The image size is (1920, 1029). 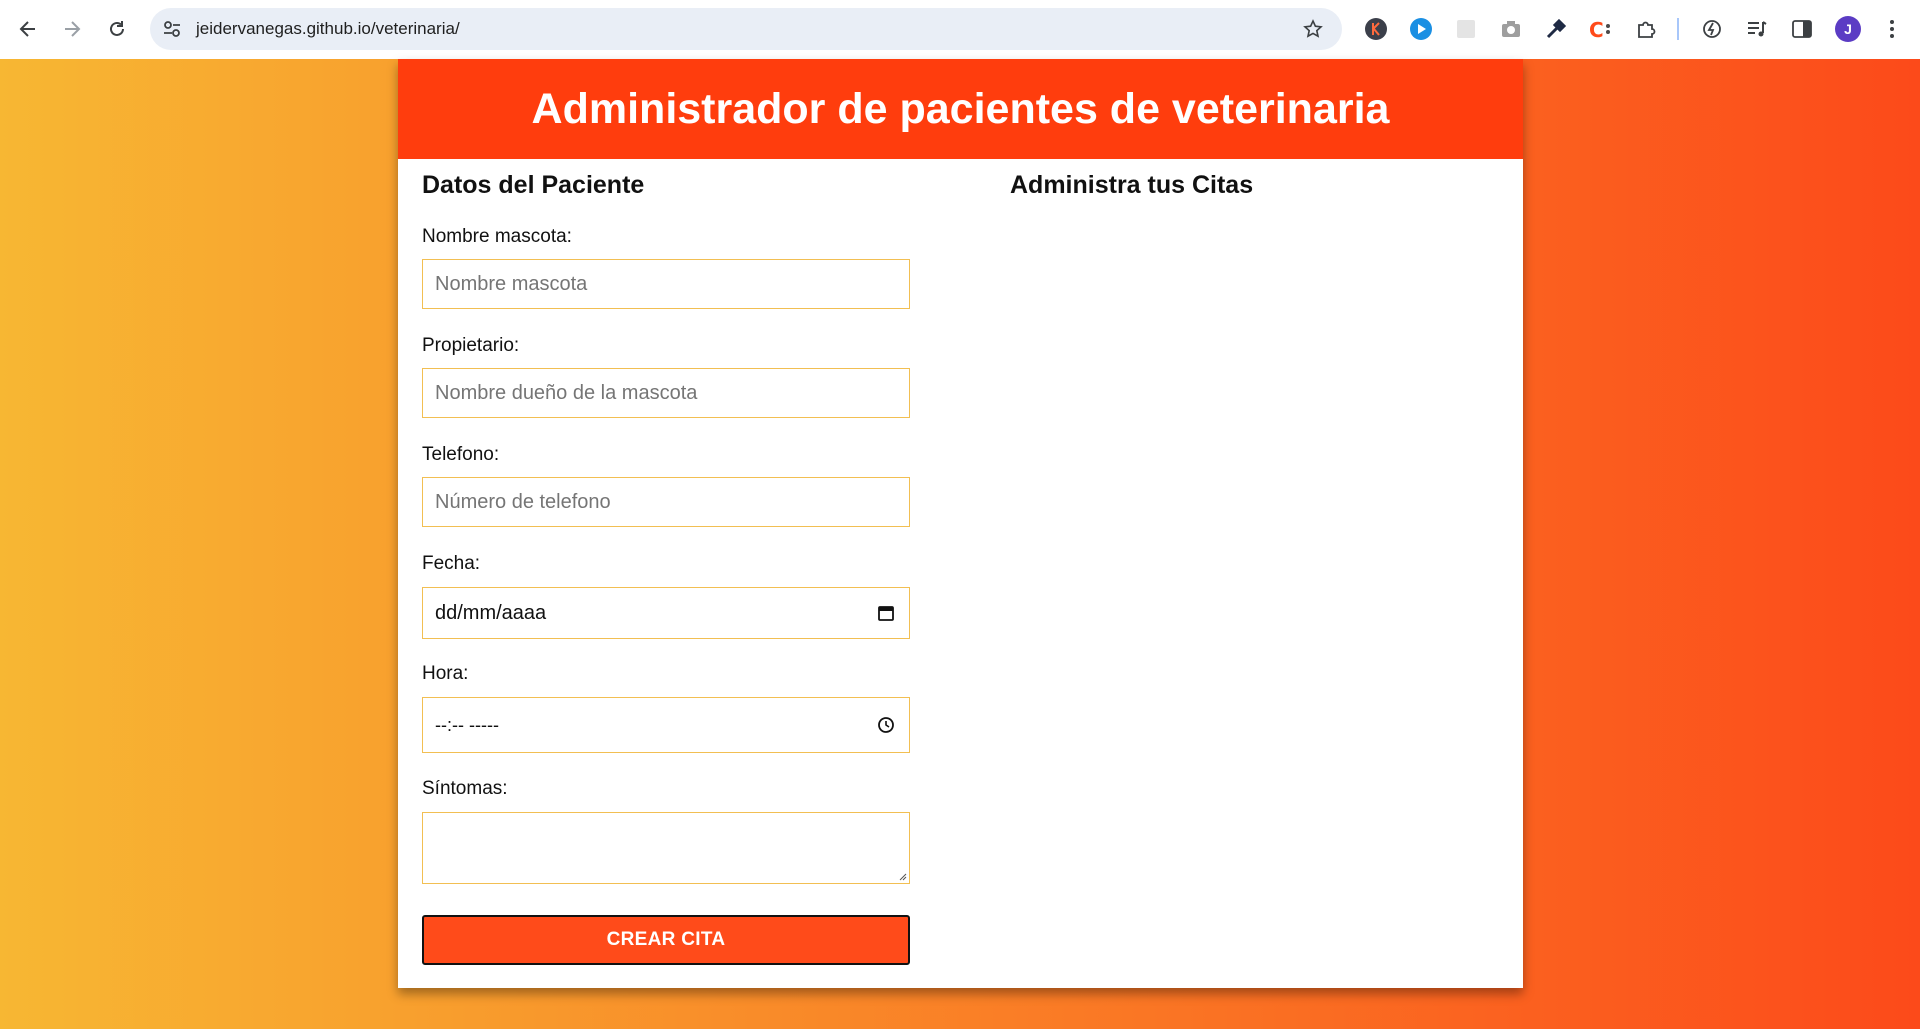 I want to click on time-input: --:-- -----, so click(x=666, y=725).